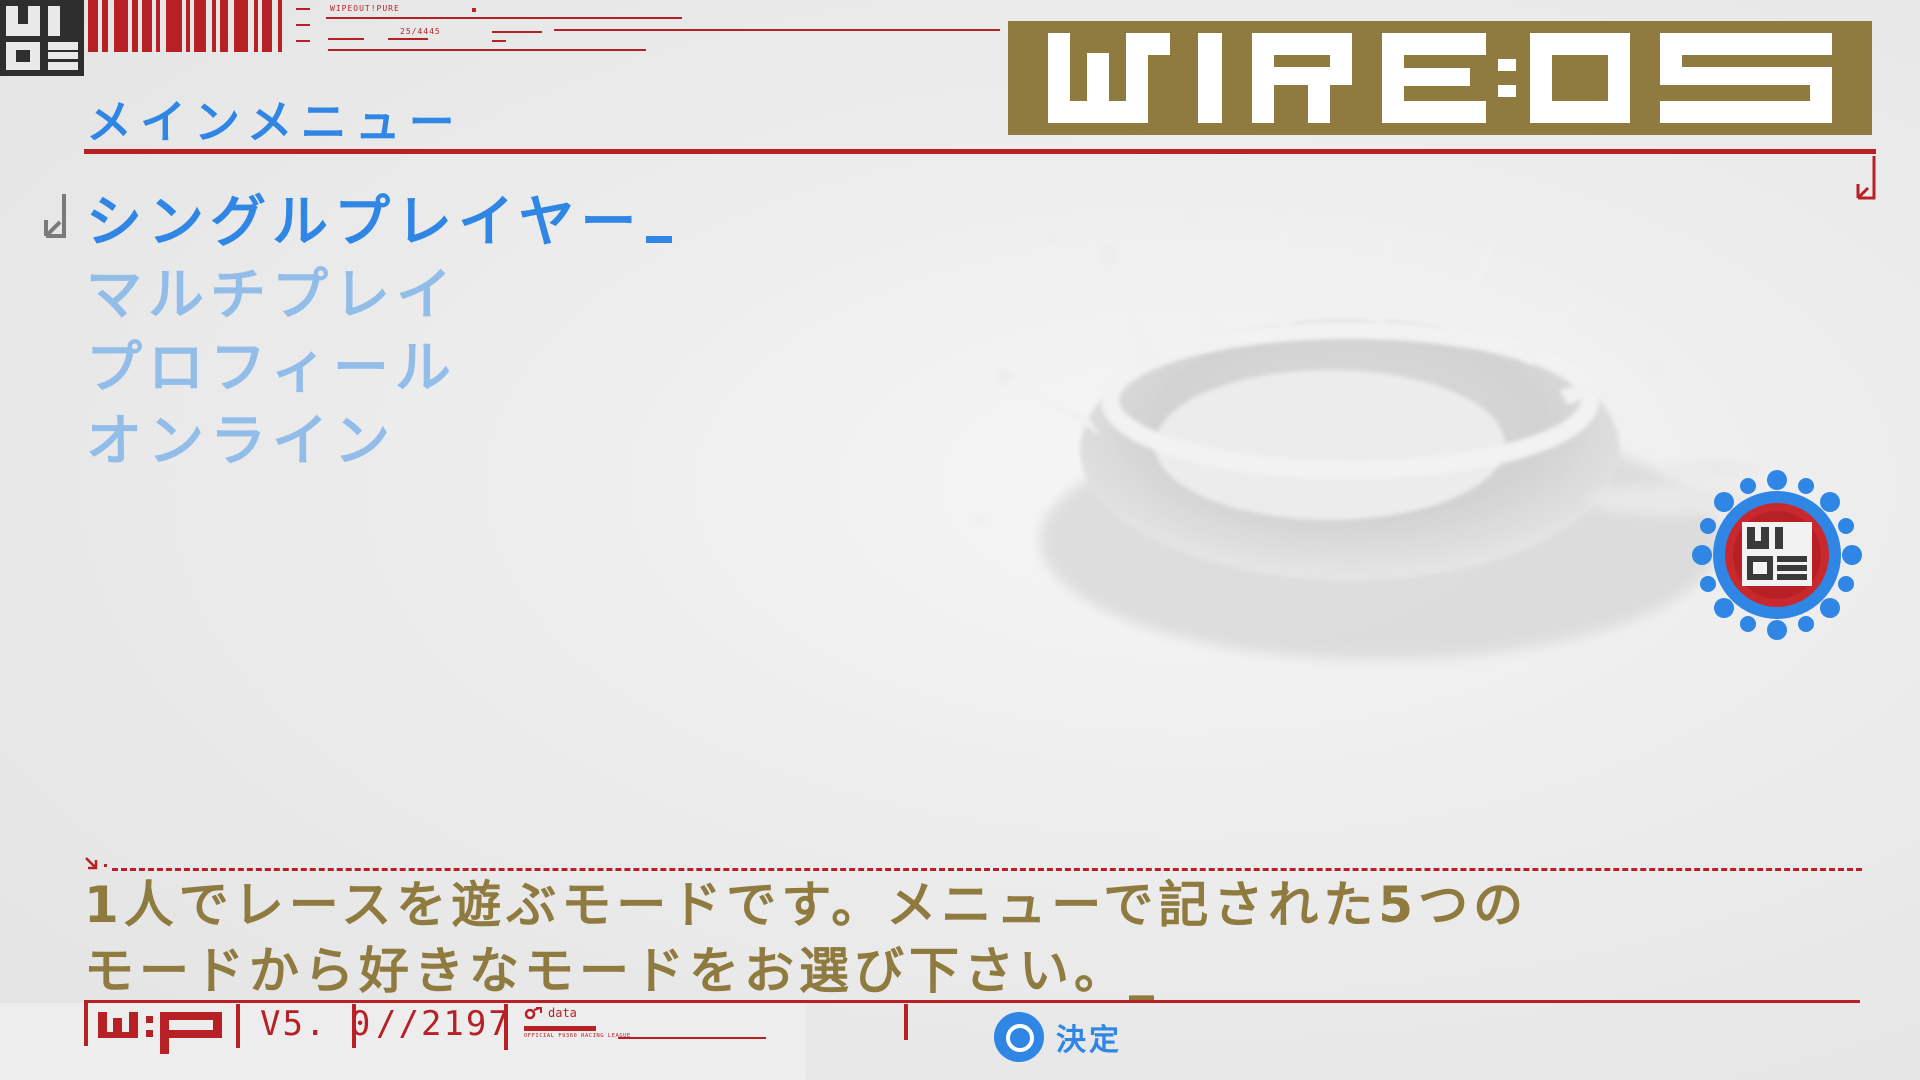 The height and width of the screenshot is (1080, 1920). I want to click on description-divider, so click(987, 869).